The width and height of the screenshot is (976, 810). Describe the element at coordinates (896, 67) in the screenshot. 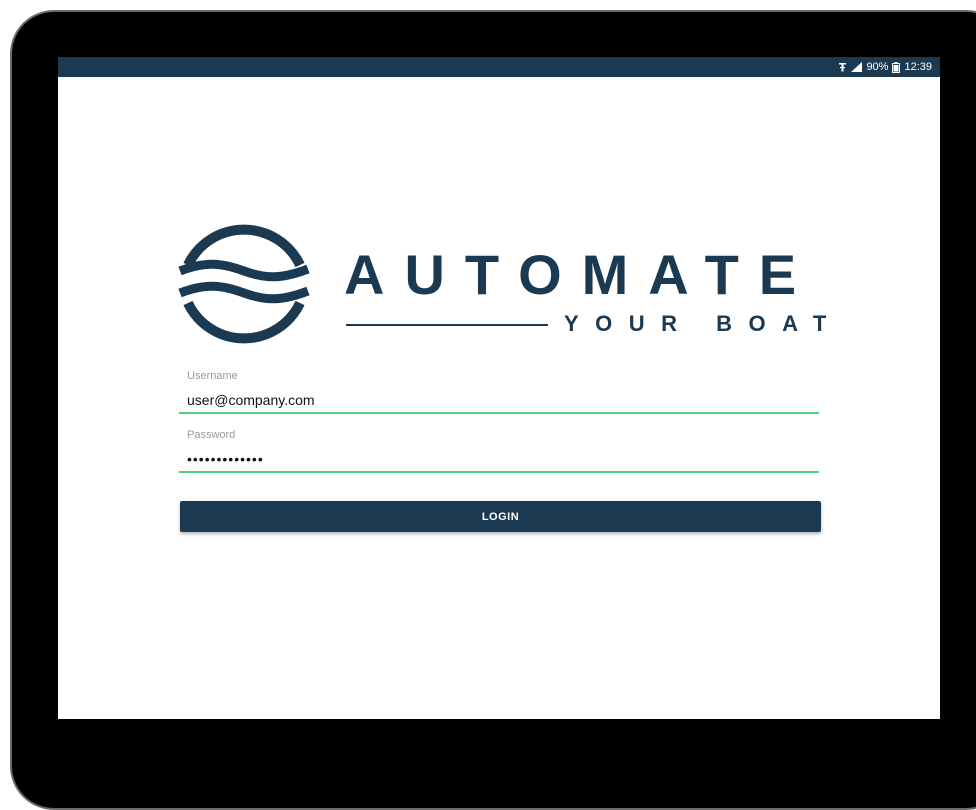

I see `battery-icon` at that location.